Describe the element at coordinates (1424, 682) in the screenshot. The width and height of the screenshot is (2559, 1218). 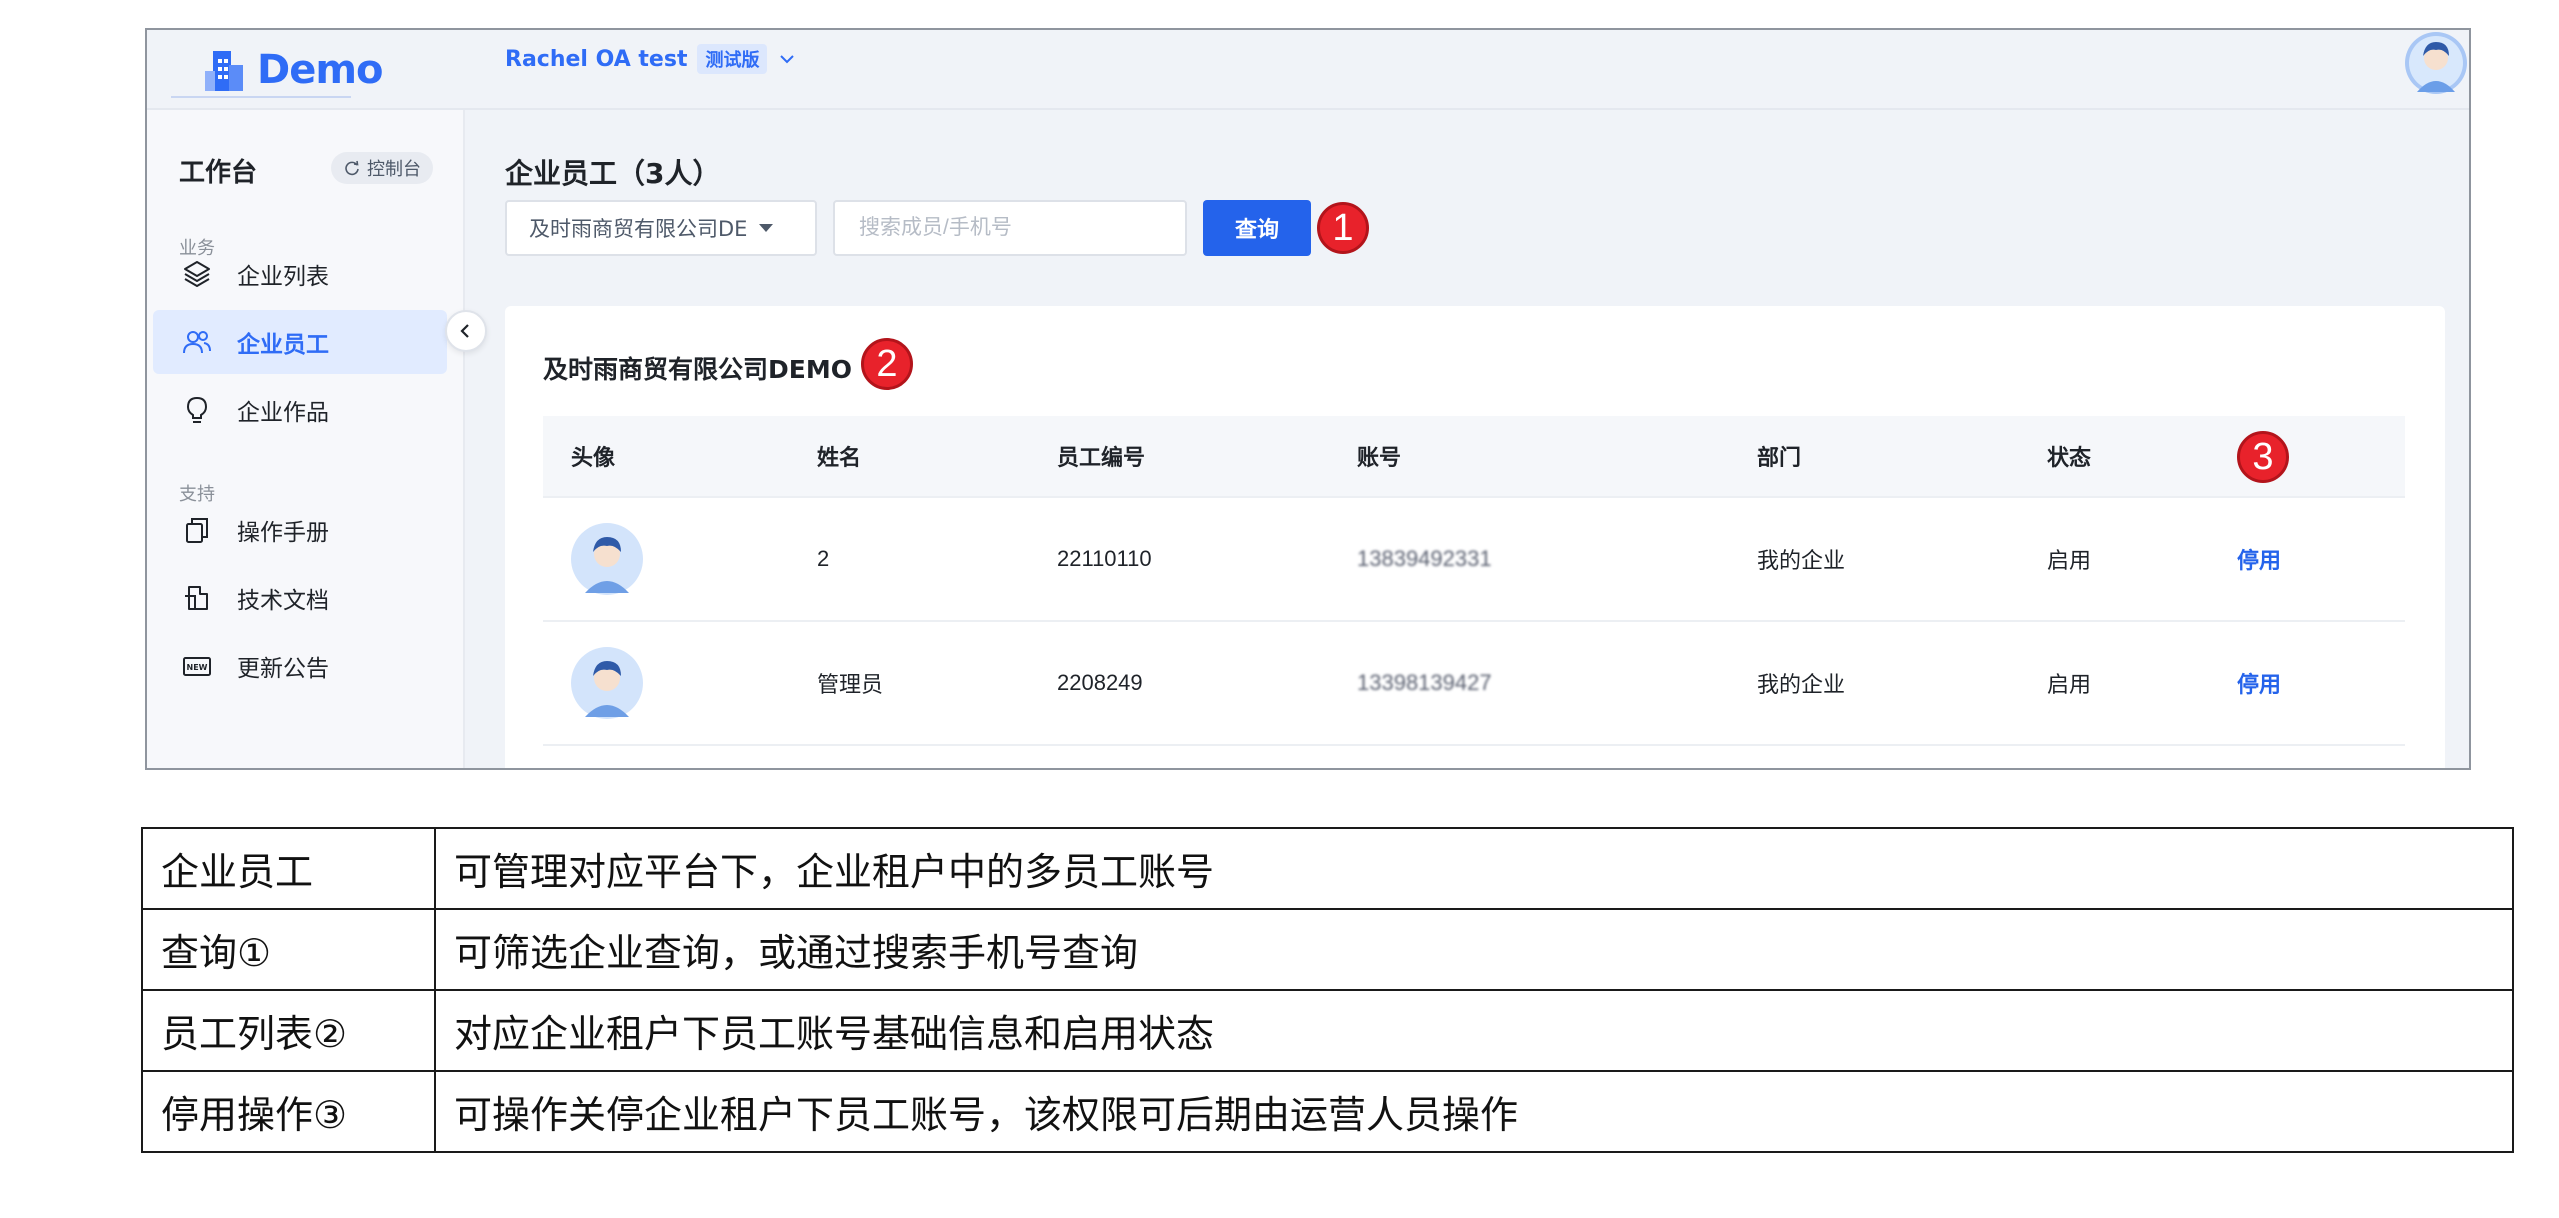
I see `staff-account: 13398139427` at that location.